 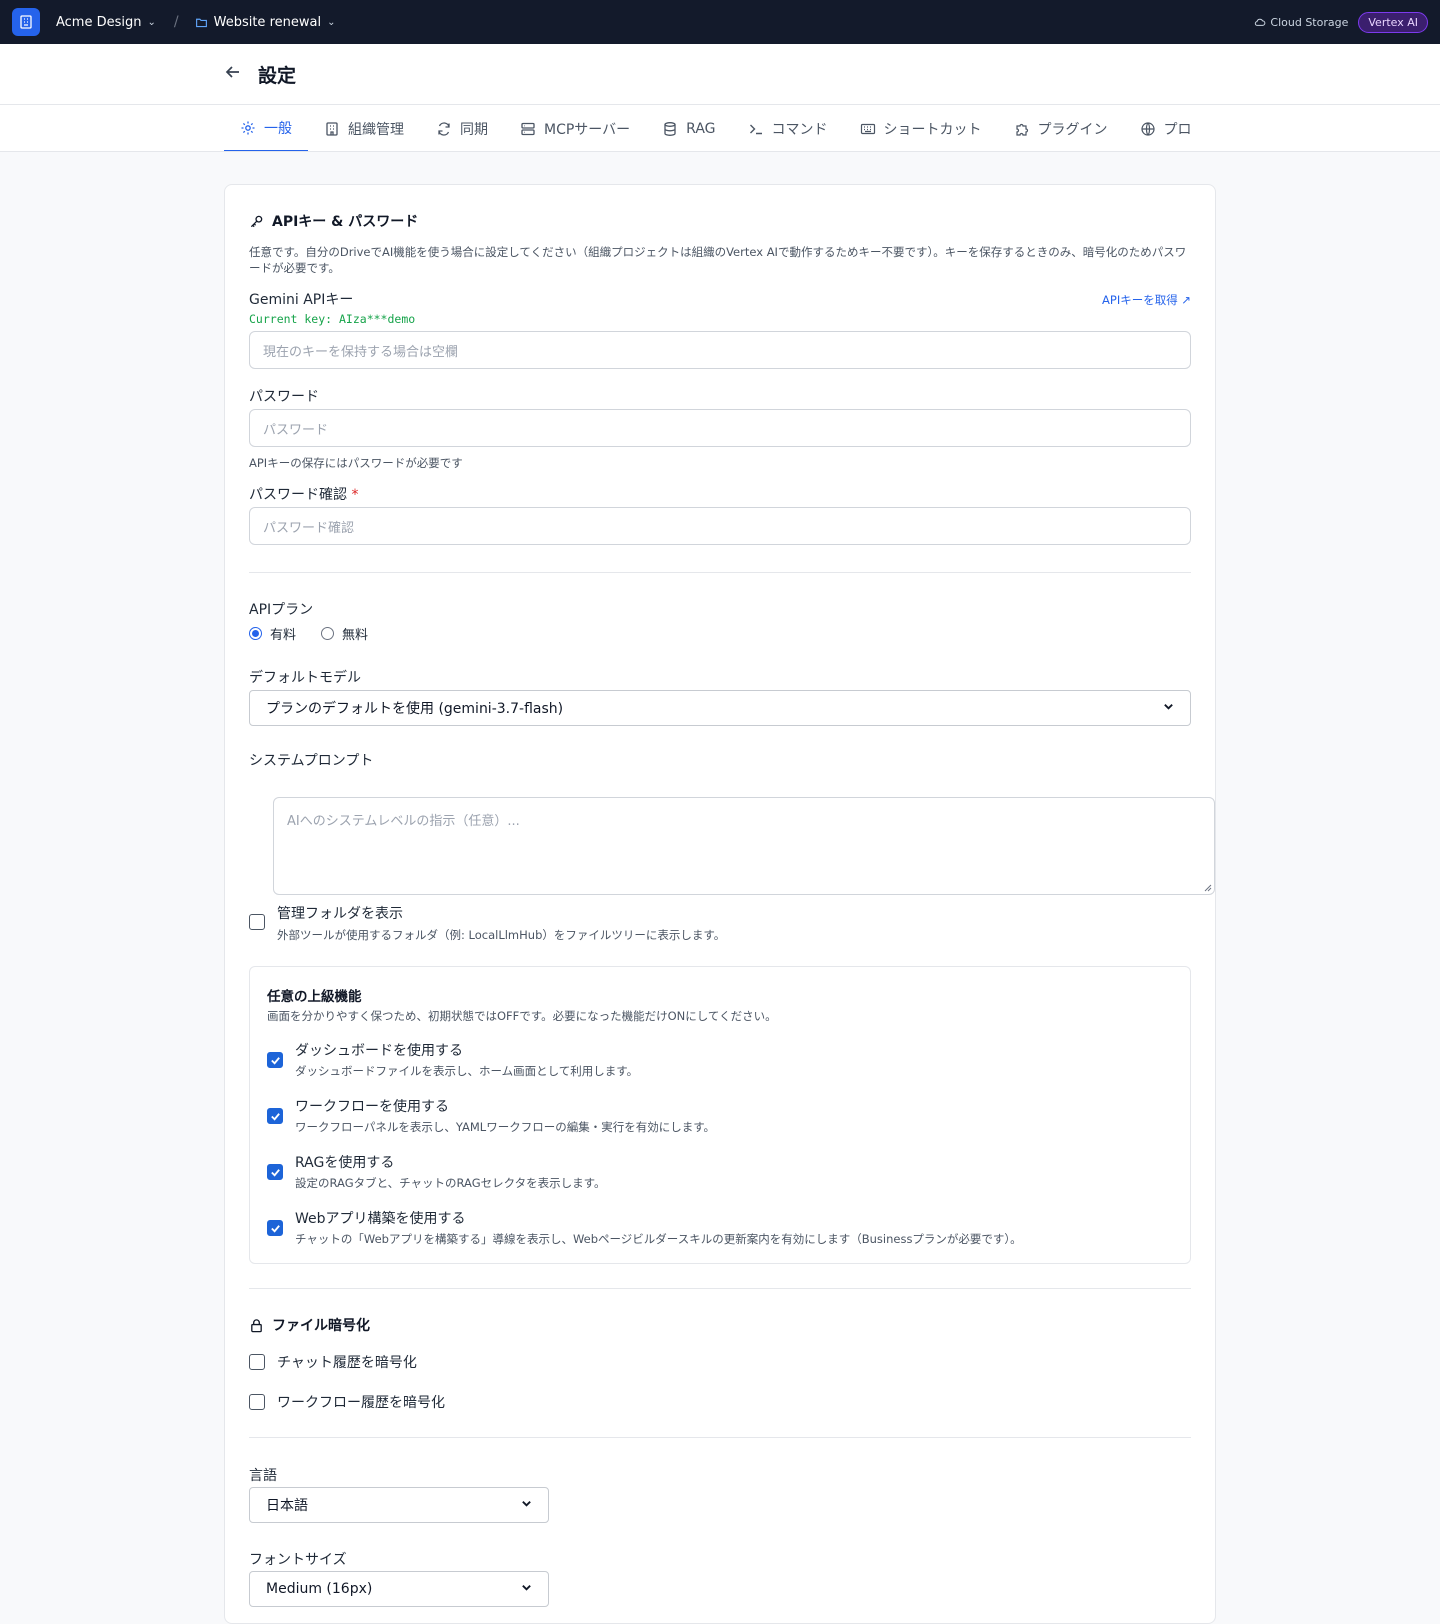 What do you see at coordinates (256, 1325) in the screenshot?
I see `lock-icon` at bounding box center [256, 1325].